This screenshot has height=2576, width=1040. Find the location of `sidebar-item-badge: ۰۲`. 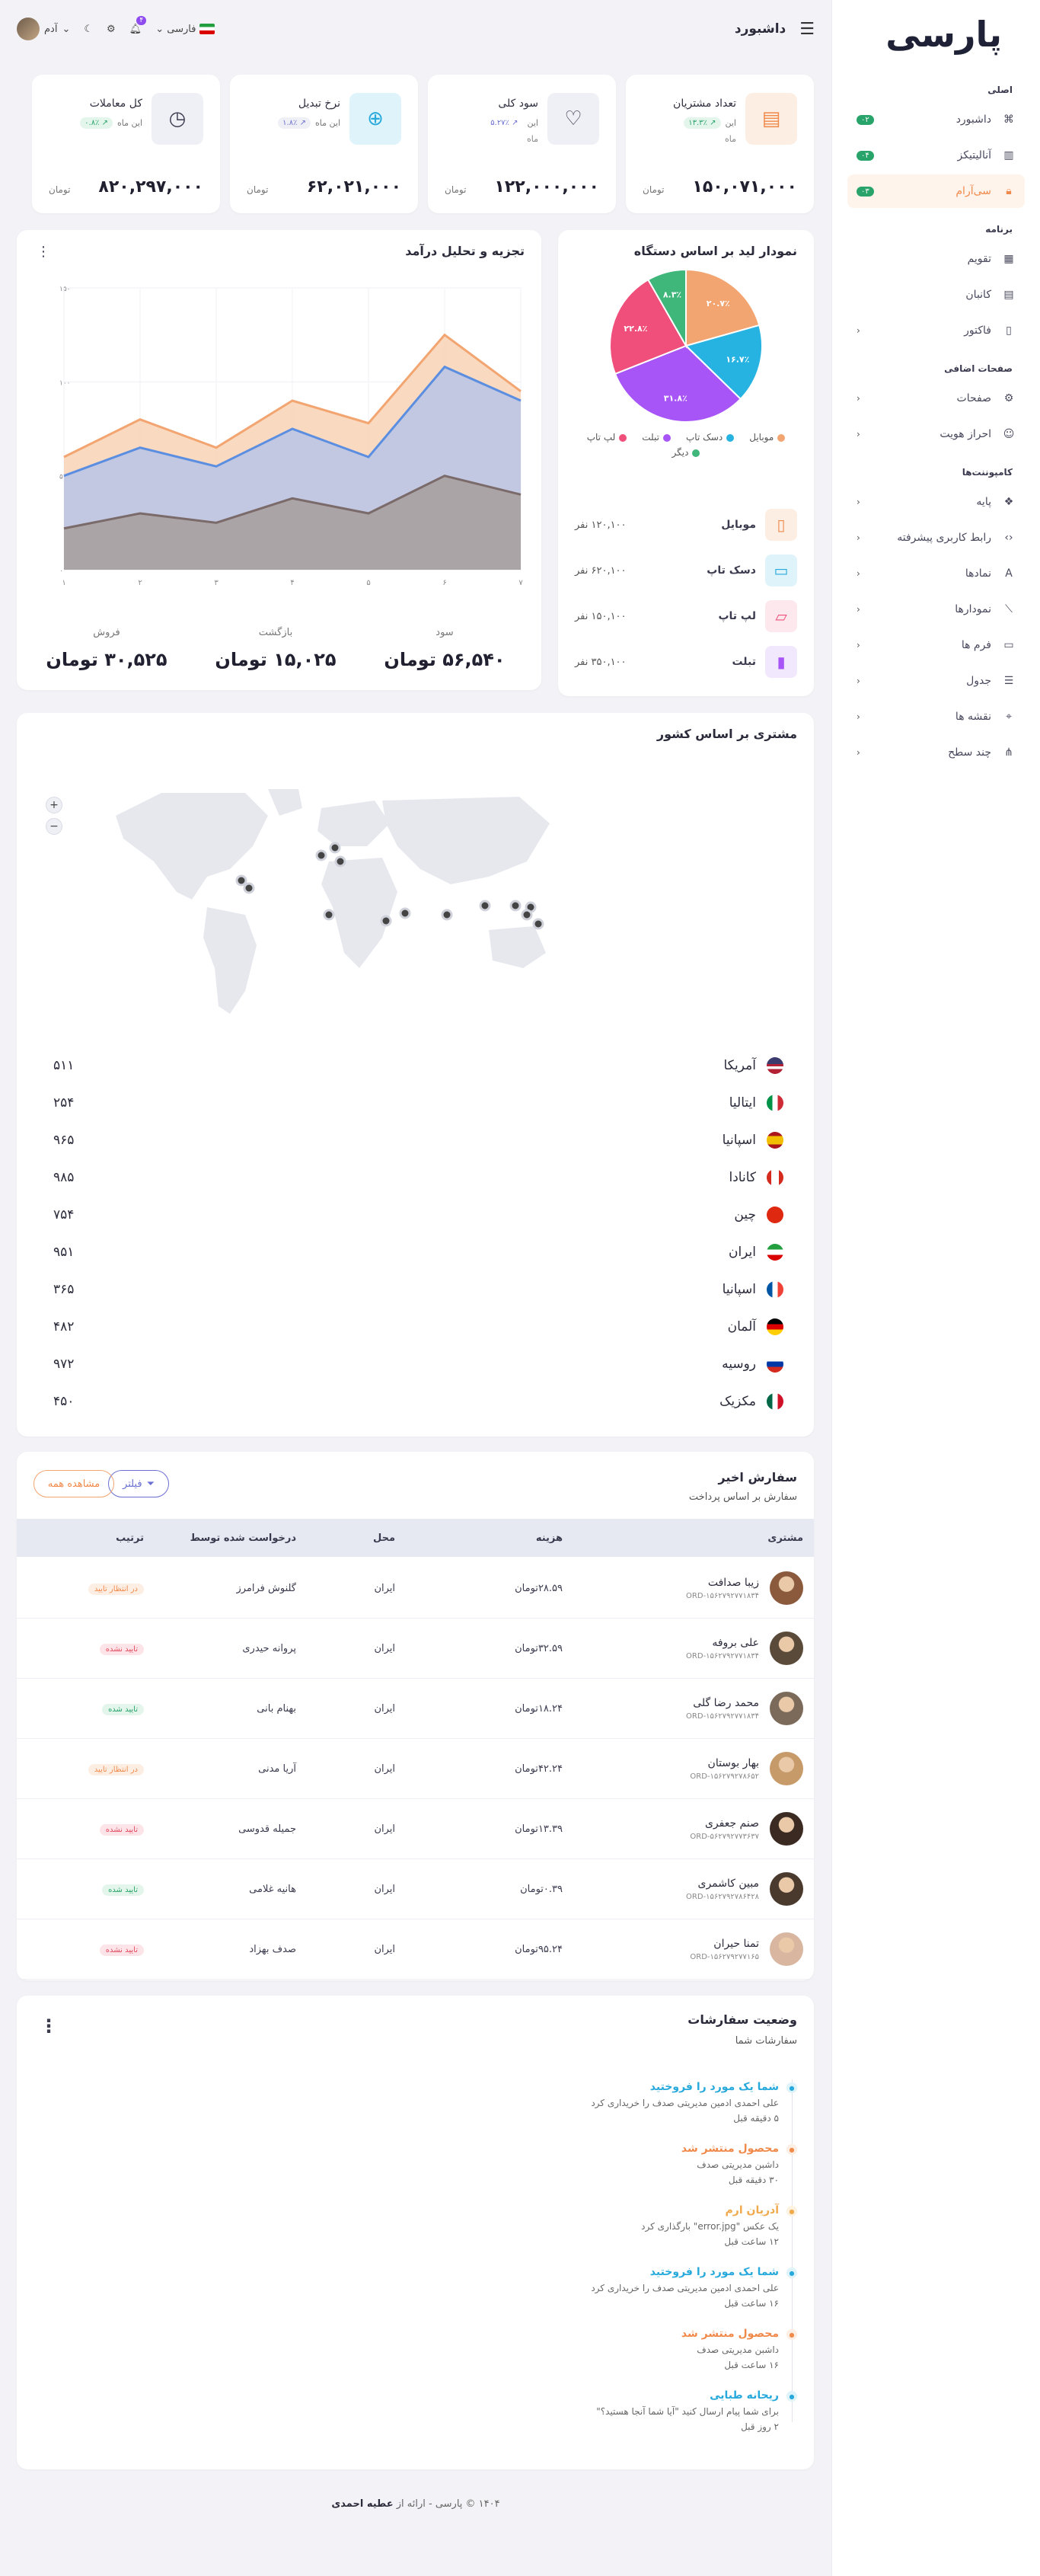

sidebar-item-badge: ۰۲ is located at coordinates (865, 119).